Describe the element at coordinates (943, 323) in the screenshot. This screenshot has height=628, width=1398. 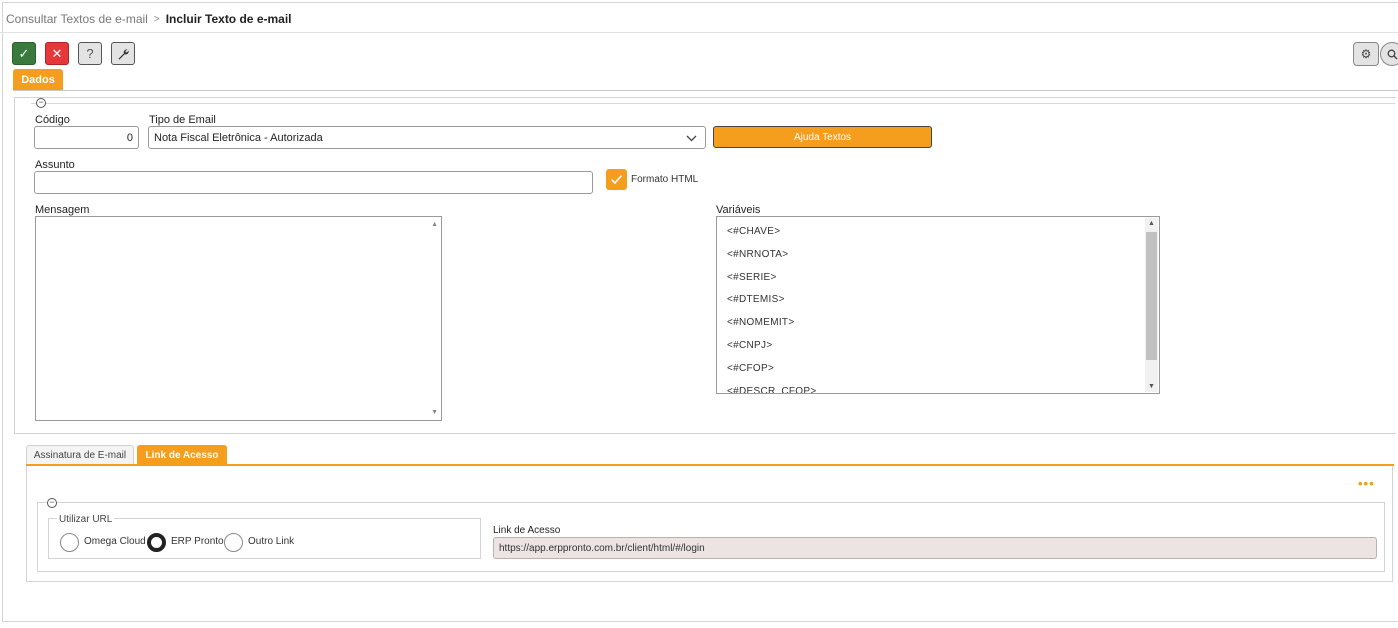
I see `variable-item: <#NOMEMIT>` at that location.